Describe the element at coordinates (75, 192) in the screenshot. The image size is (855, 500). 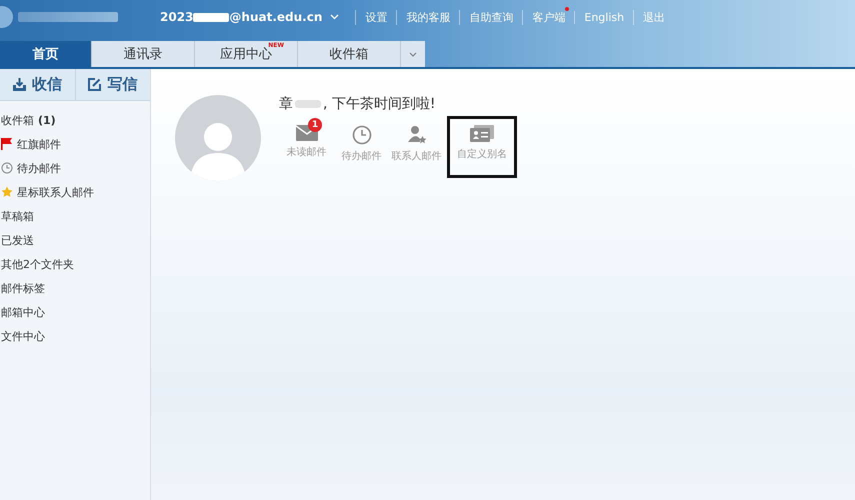
I see `folder-item: 星标联系人邮件` at that location.